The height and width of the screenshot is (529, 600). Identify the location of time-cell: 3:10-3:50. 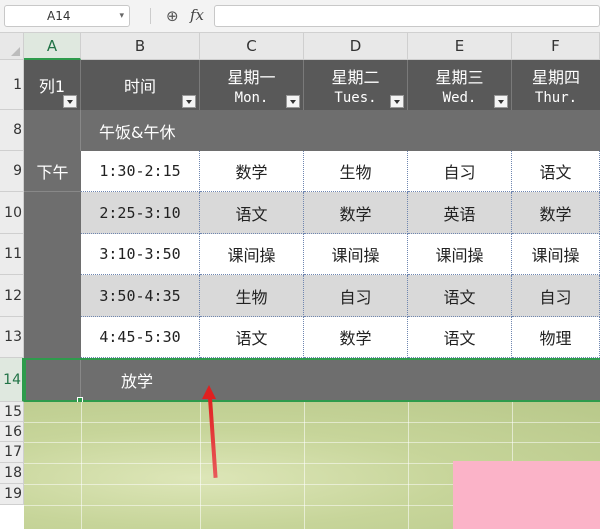
(140, 254).